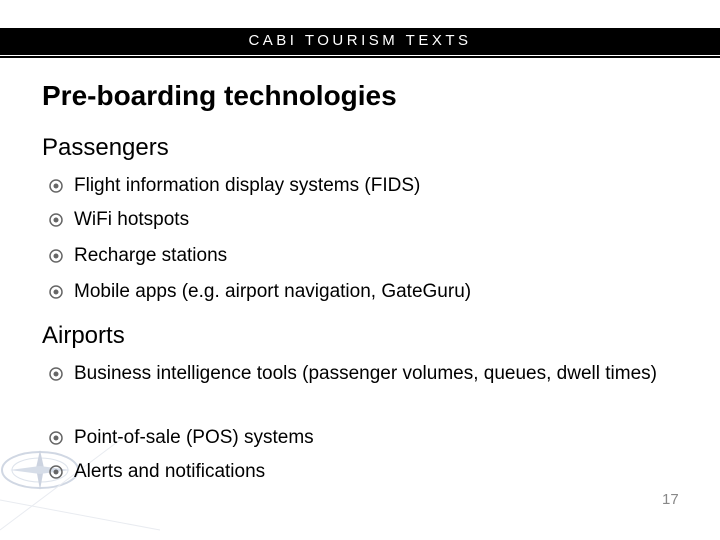  Describe the element at coordinates (360, 40) in the screenshot. I see `header-title: CABI TOURISM TEXTS` at that location.